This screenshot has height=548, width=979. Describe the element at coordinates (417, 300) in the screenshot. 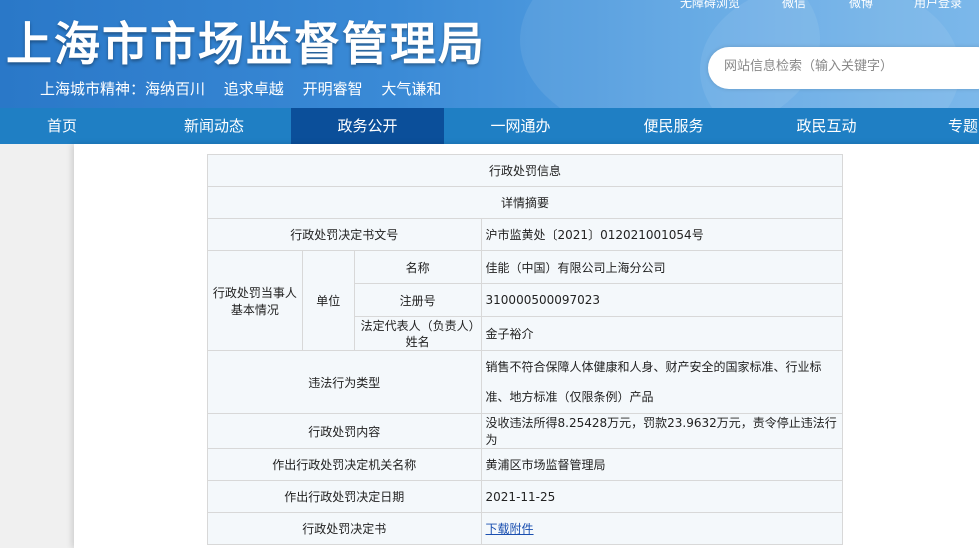

I see `reg-no-label: 注册号` at that location.